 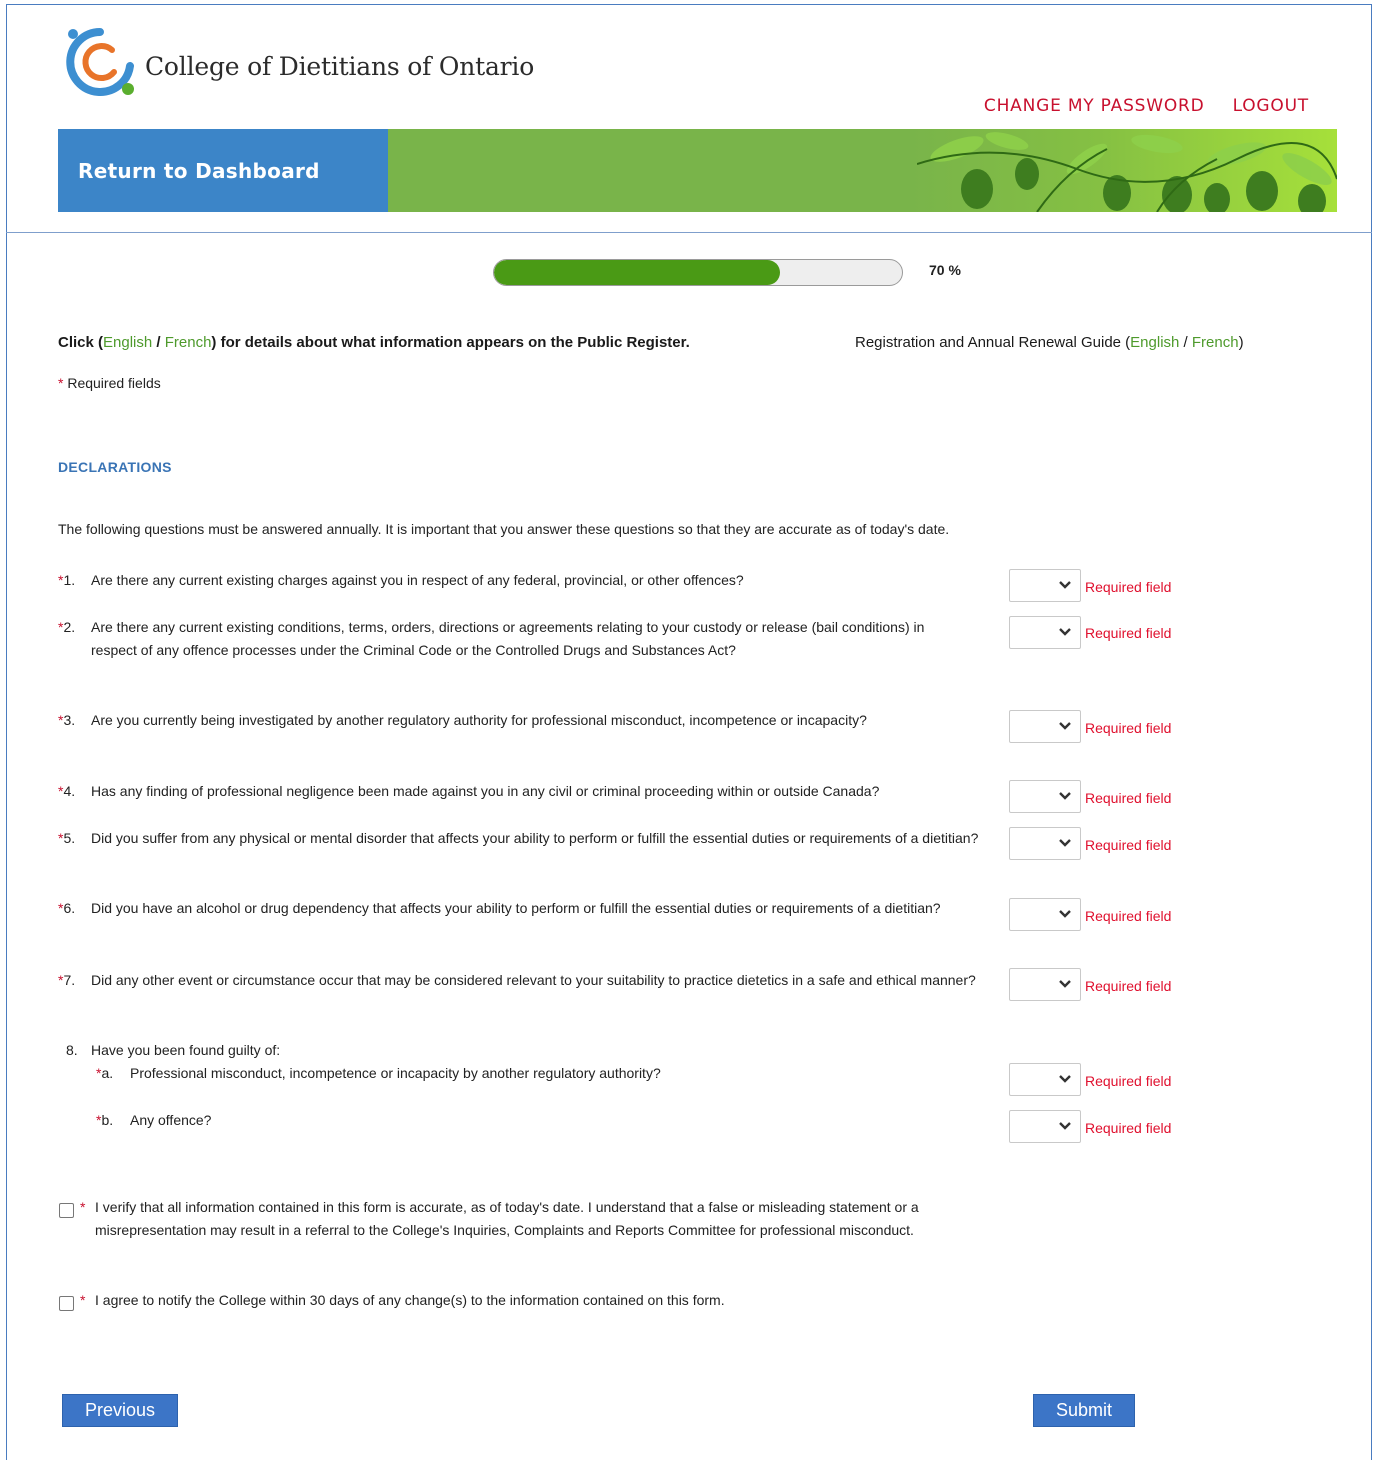 What do you see at coordinates (186, 1050) in the screenshot?
I see `question-text: Have you been found guilty of:` at bounding box center [186, 1050].